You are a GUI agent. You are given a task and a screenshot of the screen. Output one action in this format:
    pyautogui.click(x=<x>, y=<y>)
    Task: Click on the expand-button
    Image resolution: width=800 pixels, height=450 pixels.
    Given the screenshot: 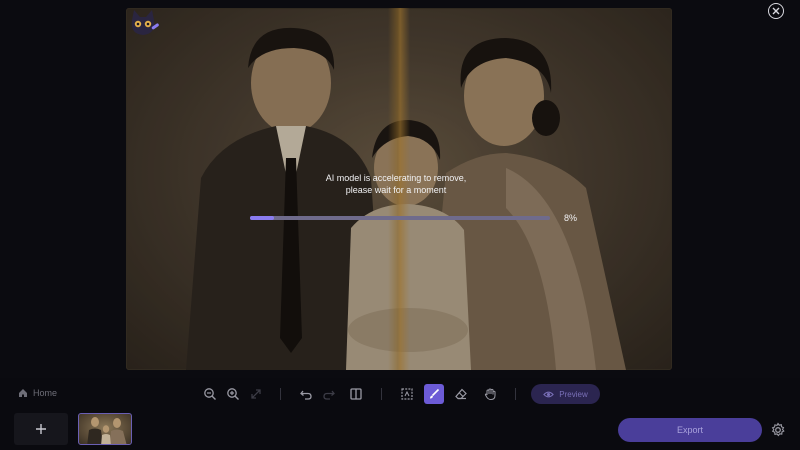 What is the action you would take?
    pyautogui.click(x=256, y=394)
    